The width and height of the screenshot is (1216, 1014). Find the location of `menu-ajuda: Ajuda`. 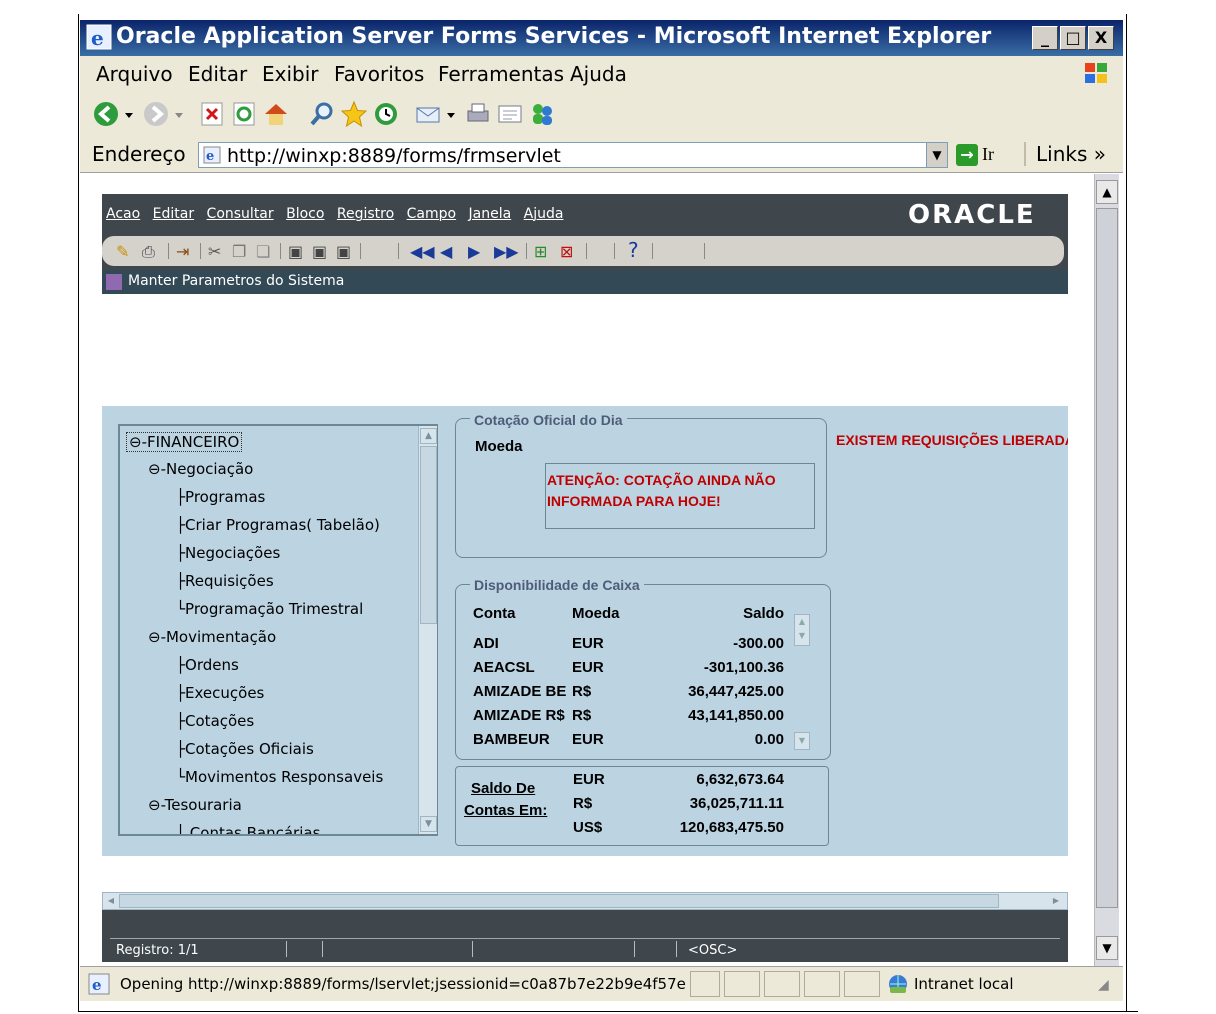

menu-ajuda: Ajuda is located at coordinates (598, 74).